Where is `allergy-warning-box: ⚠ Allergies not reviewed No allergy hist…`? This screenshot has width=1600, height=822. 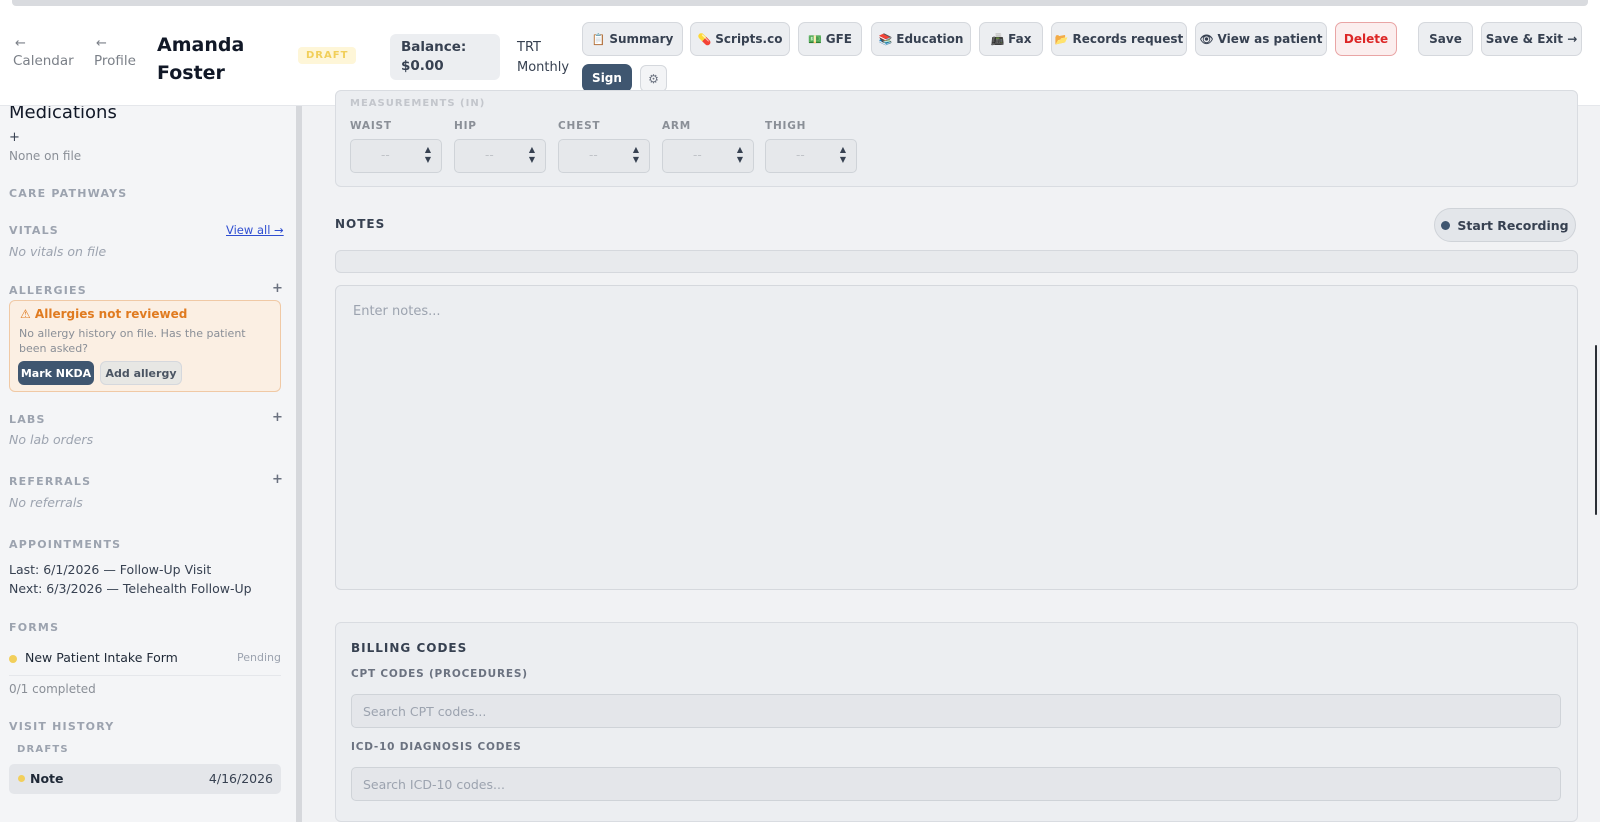
allergy-warning-box: ⚠ Allergies not reviewed No allergy hist… is located at coordinates (145, 346).